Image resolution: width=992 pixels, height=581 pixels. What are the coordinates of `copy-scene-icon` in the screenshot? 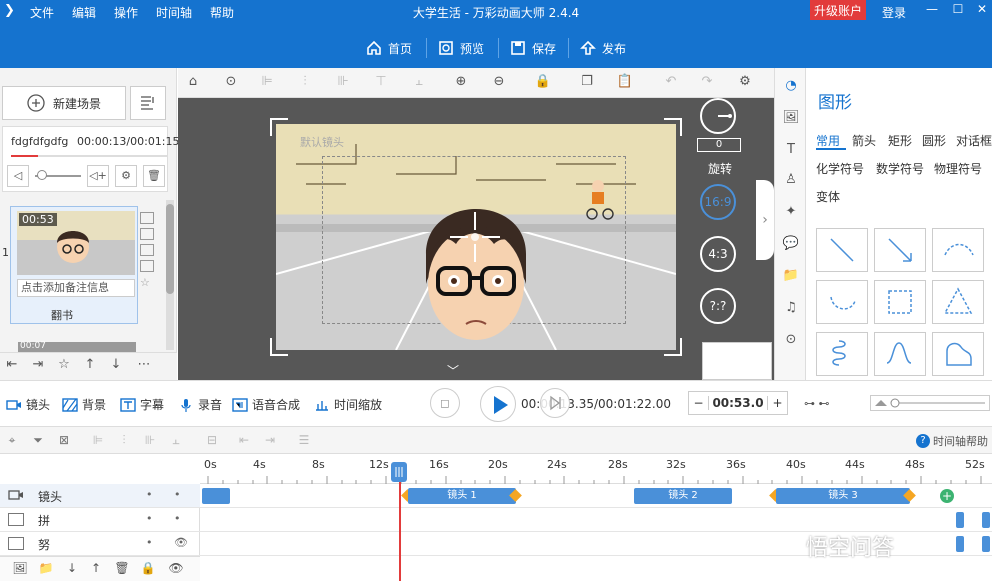 It's located at (147, 218).